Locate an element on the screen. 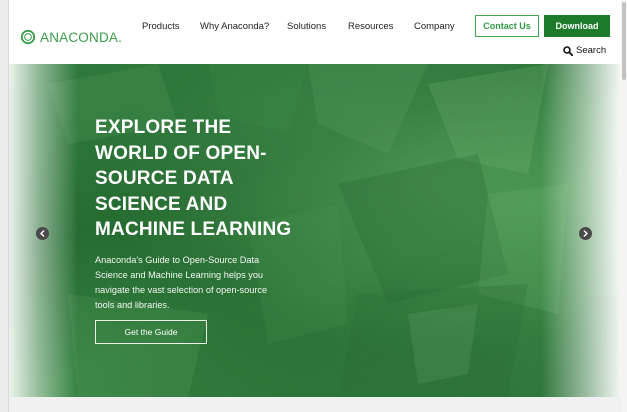 The width and height of the screenshot is (627, 412). download-button: Download is located at coordinates (577, 26).